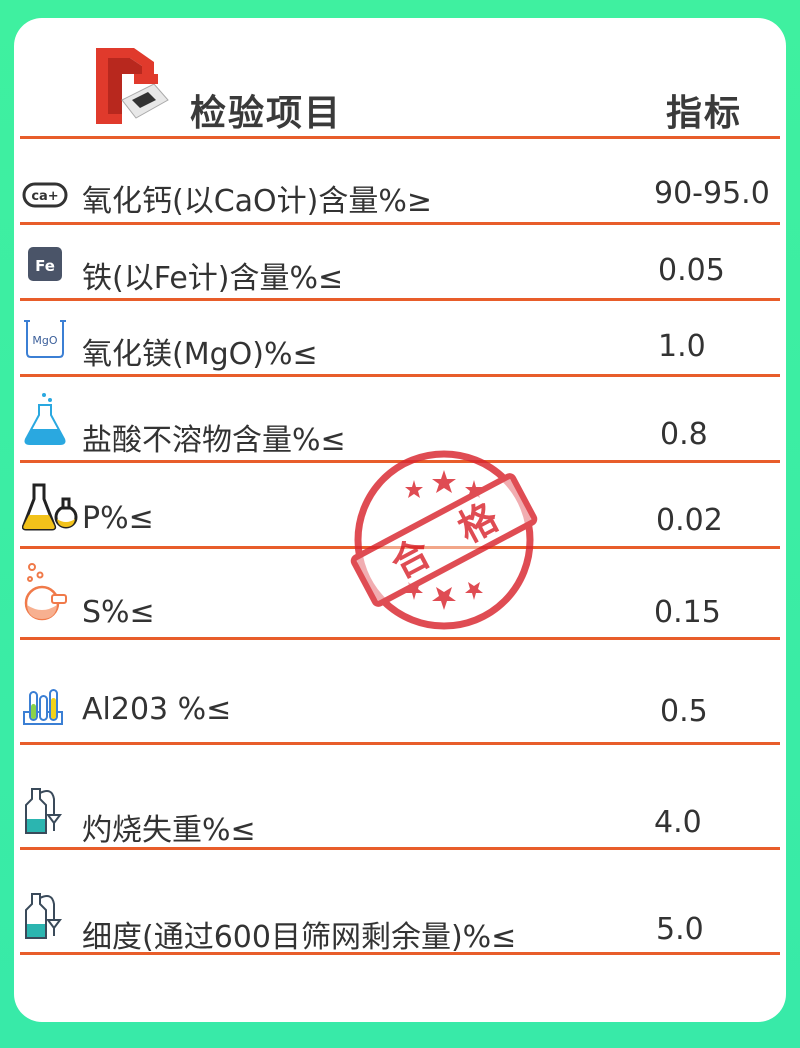 This screenshot has height=1048, width=800. Describe the element at coordinates (169, 830) in the screenshot. I see `row-label: 灼烧失重%≤` at that location.